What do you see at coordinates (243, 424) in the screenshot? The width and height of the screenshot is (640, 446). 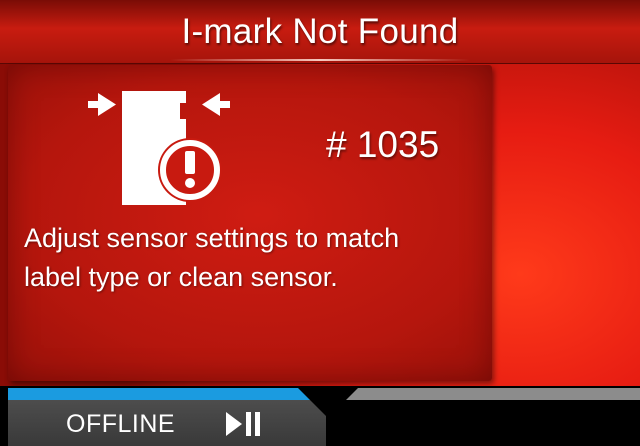 I see `play-pause-icon` at bounding box center [243, 424].